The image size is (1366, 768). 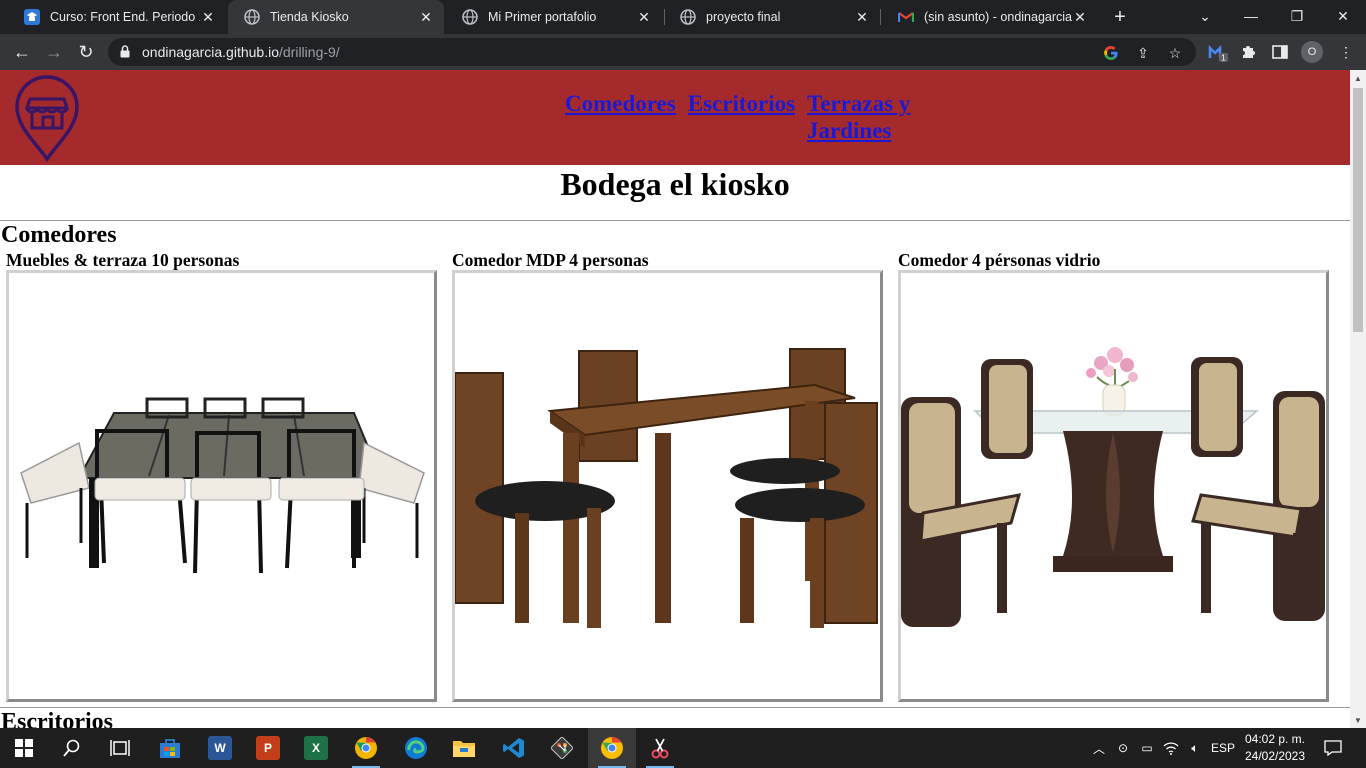 I want to click on extensions-puzzle-icon, so click(x=1248, y=52).